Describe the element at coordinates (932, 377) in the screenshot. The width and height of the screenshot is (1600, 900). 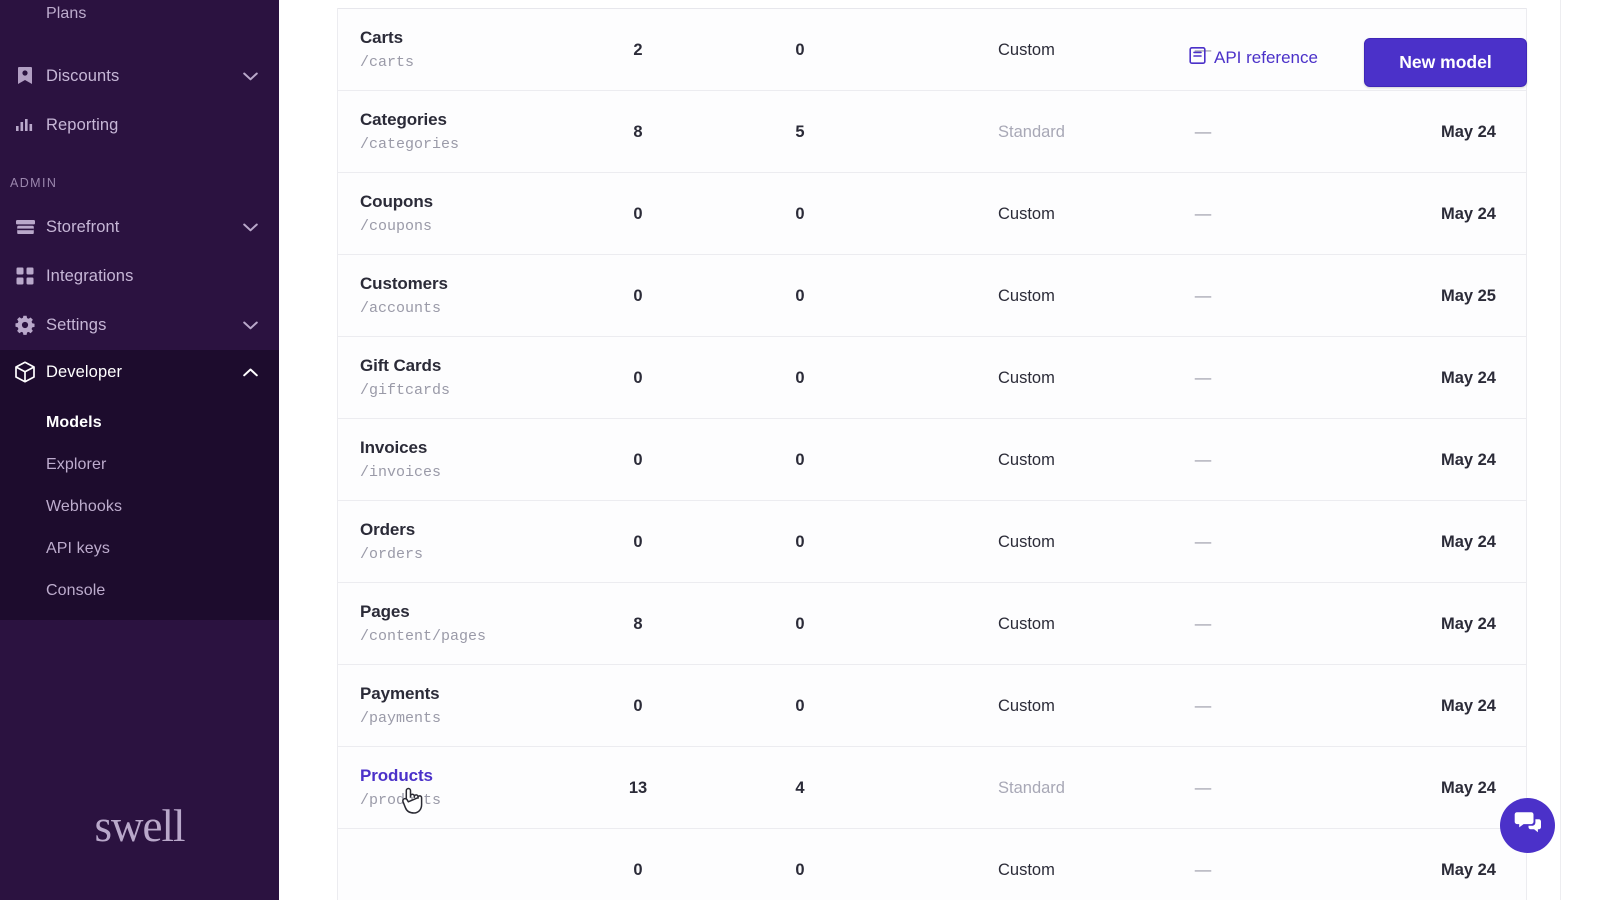
I see `table-row: Gift Cards/giftcards 0 0 Custom — May 24` at that location.